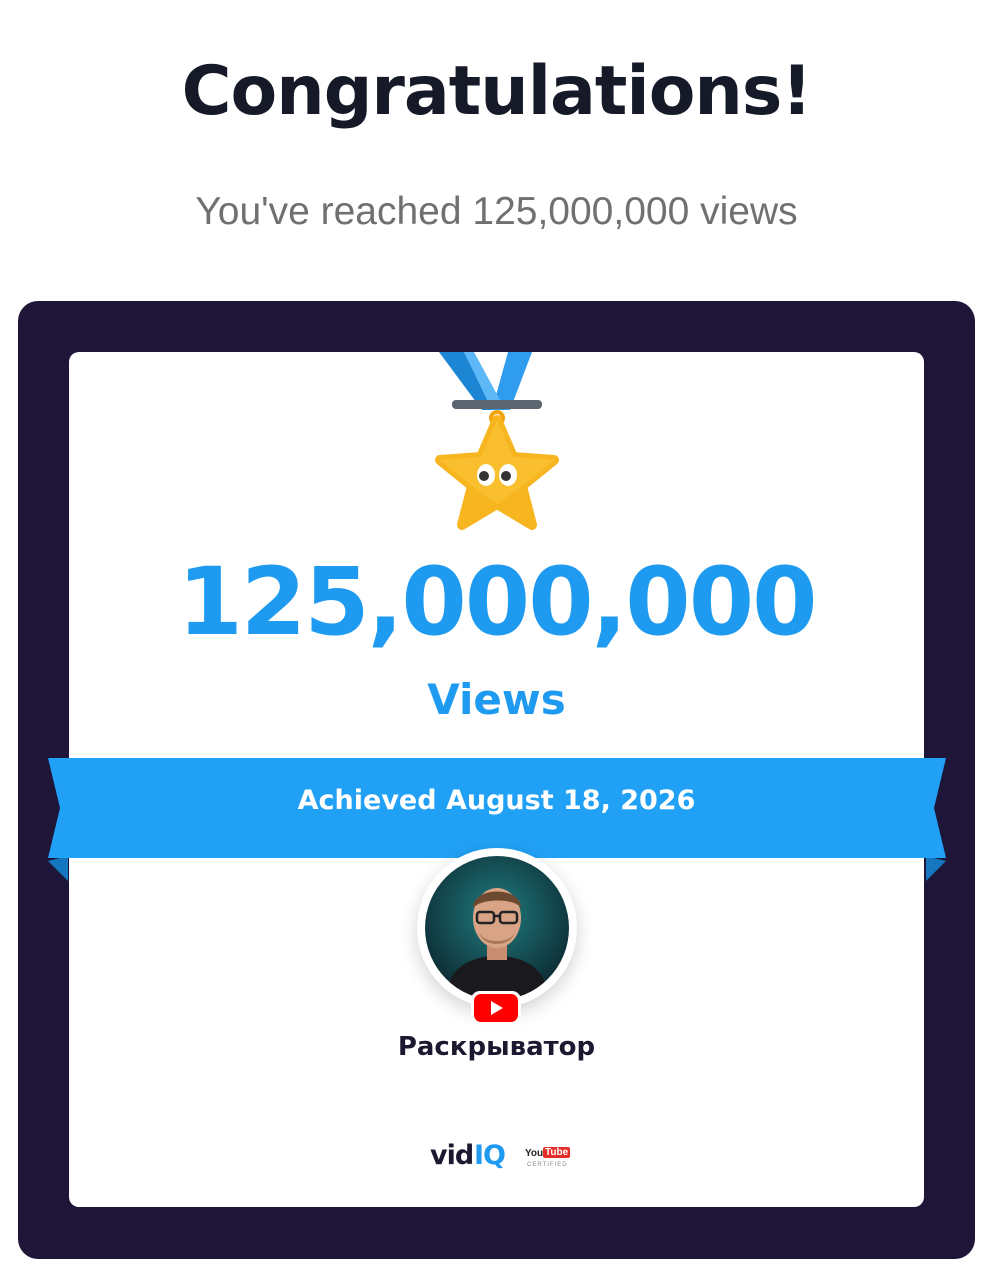 Image resolution: width=993 pixels, height=1280 pixels. Describe the element at coordinates (557, 1152) in the screenshot. I see `youtube-certified-tube: Tube` at that location.